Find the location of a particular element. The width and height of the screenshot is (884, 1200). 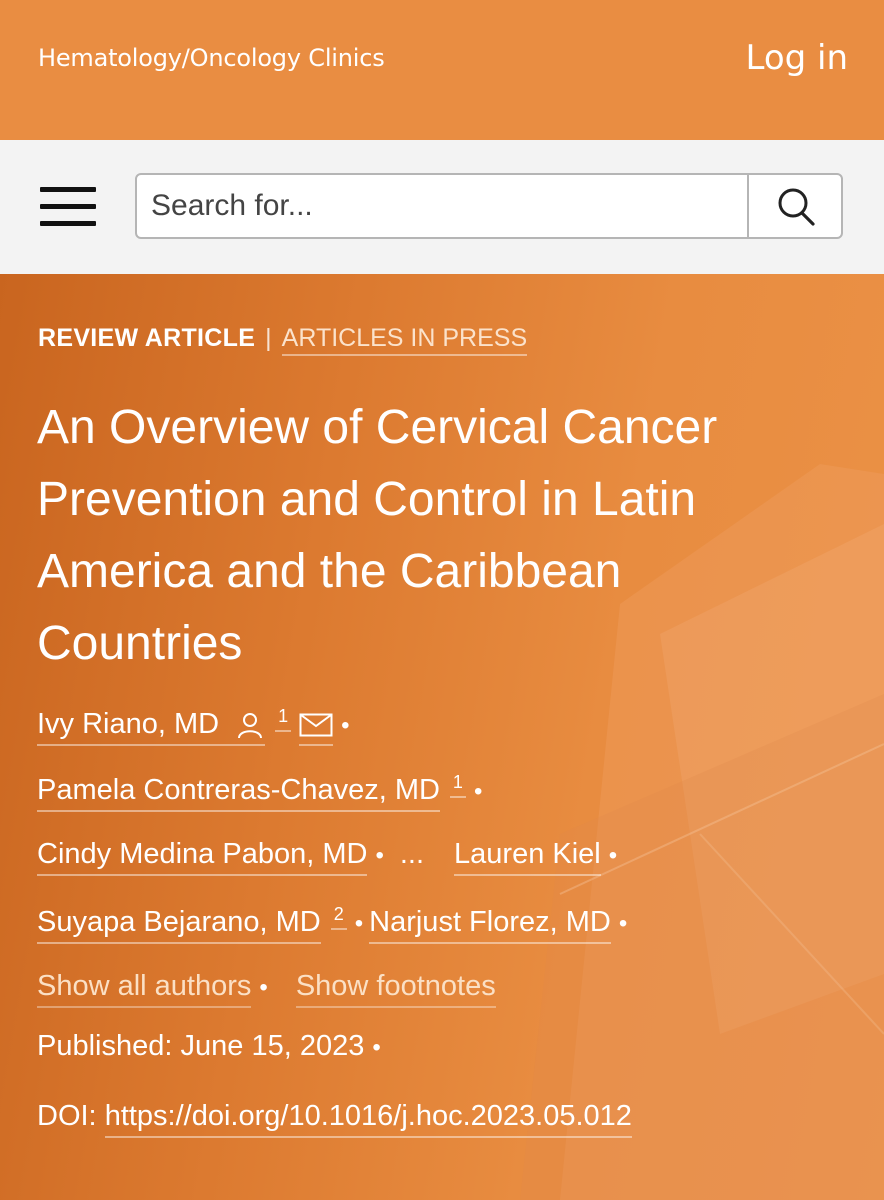

author-row: Ivy Riano, MD 1 • is located at coordinates (196, 726).